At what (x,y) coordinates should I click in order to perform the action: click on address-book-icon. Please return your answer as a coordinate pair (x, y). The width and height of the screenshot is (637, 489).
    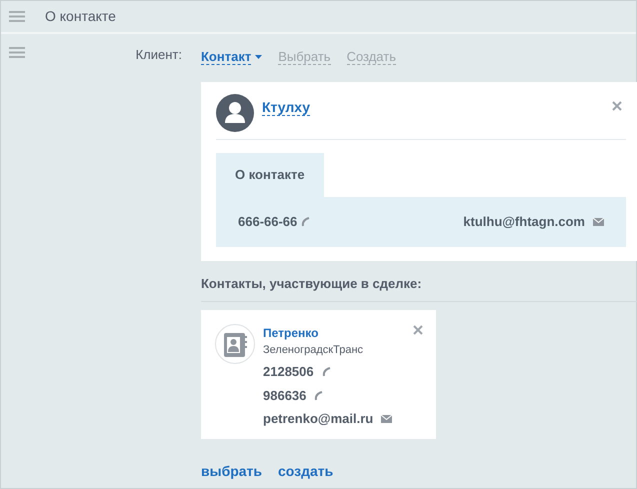
    Looking at the image, I should click on (235, 344).